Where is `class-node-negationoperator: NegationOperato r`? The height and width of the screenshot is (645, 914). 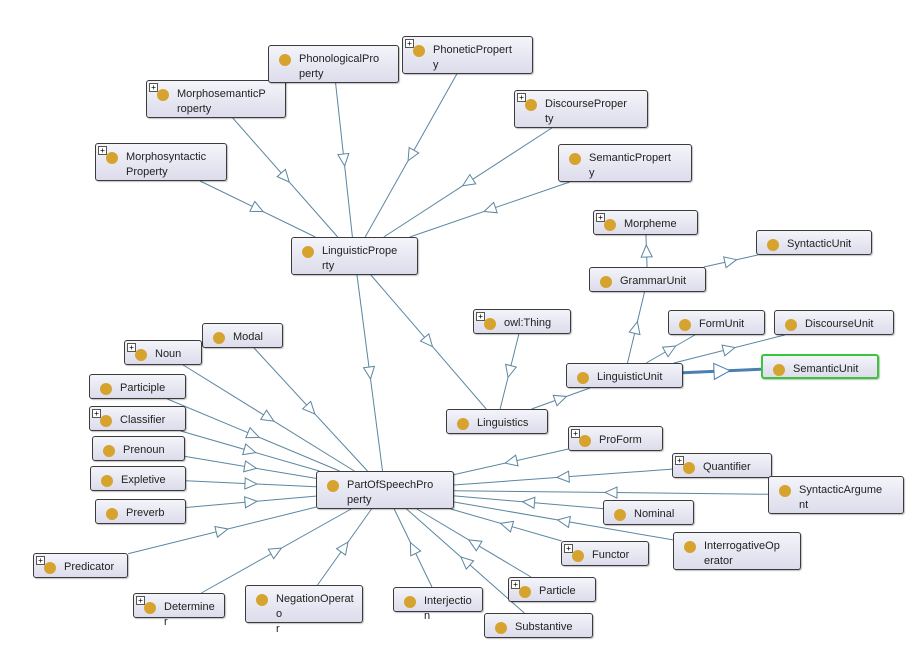 class-node-negationoperator: NegationOperato r is located at coordinates (304, 610).